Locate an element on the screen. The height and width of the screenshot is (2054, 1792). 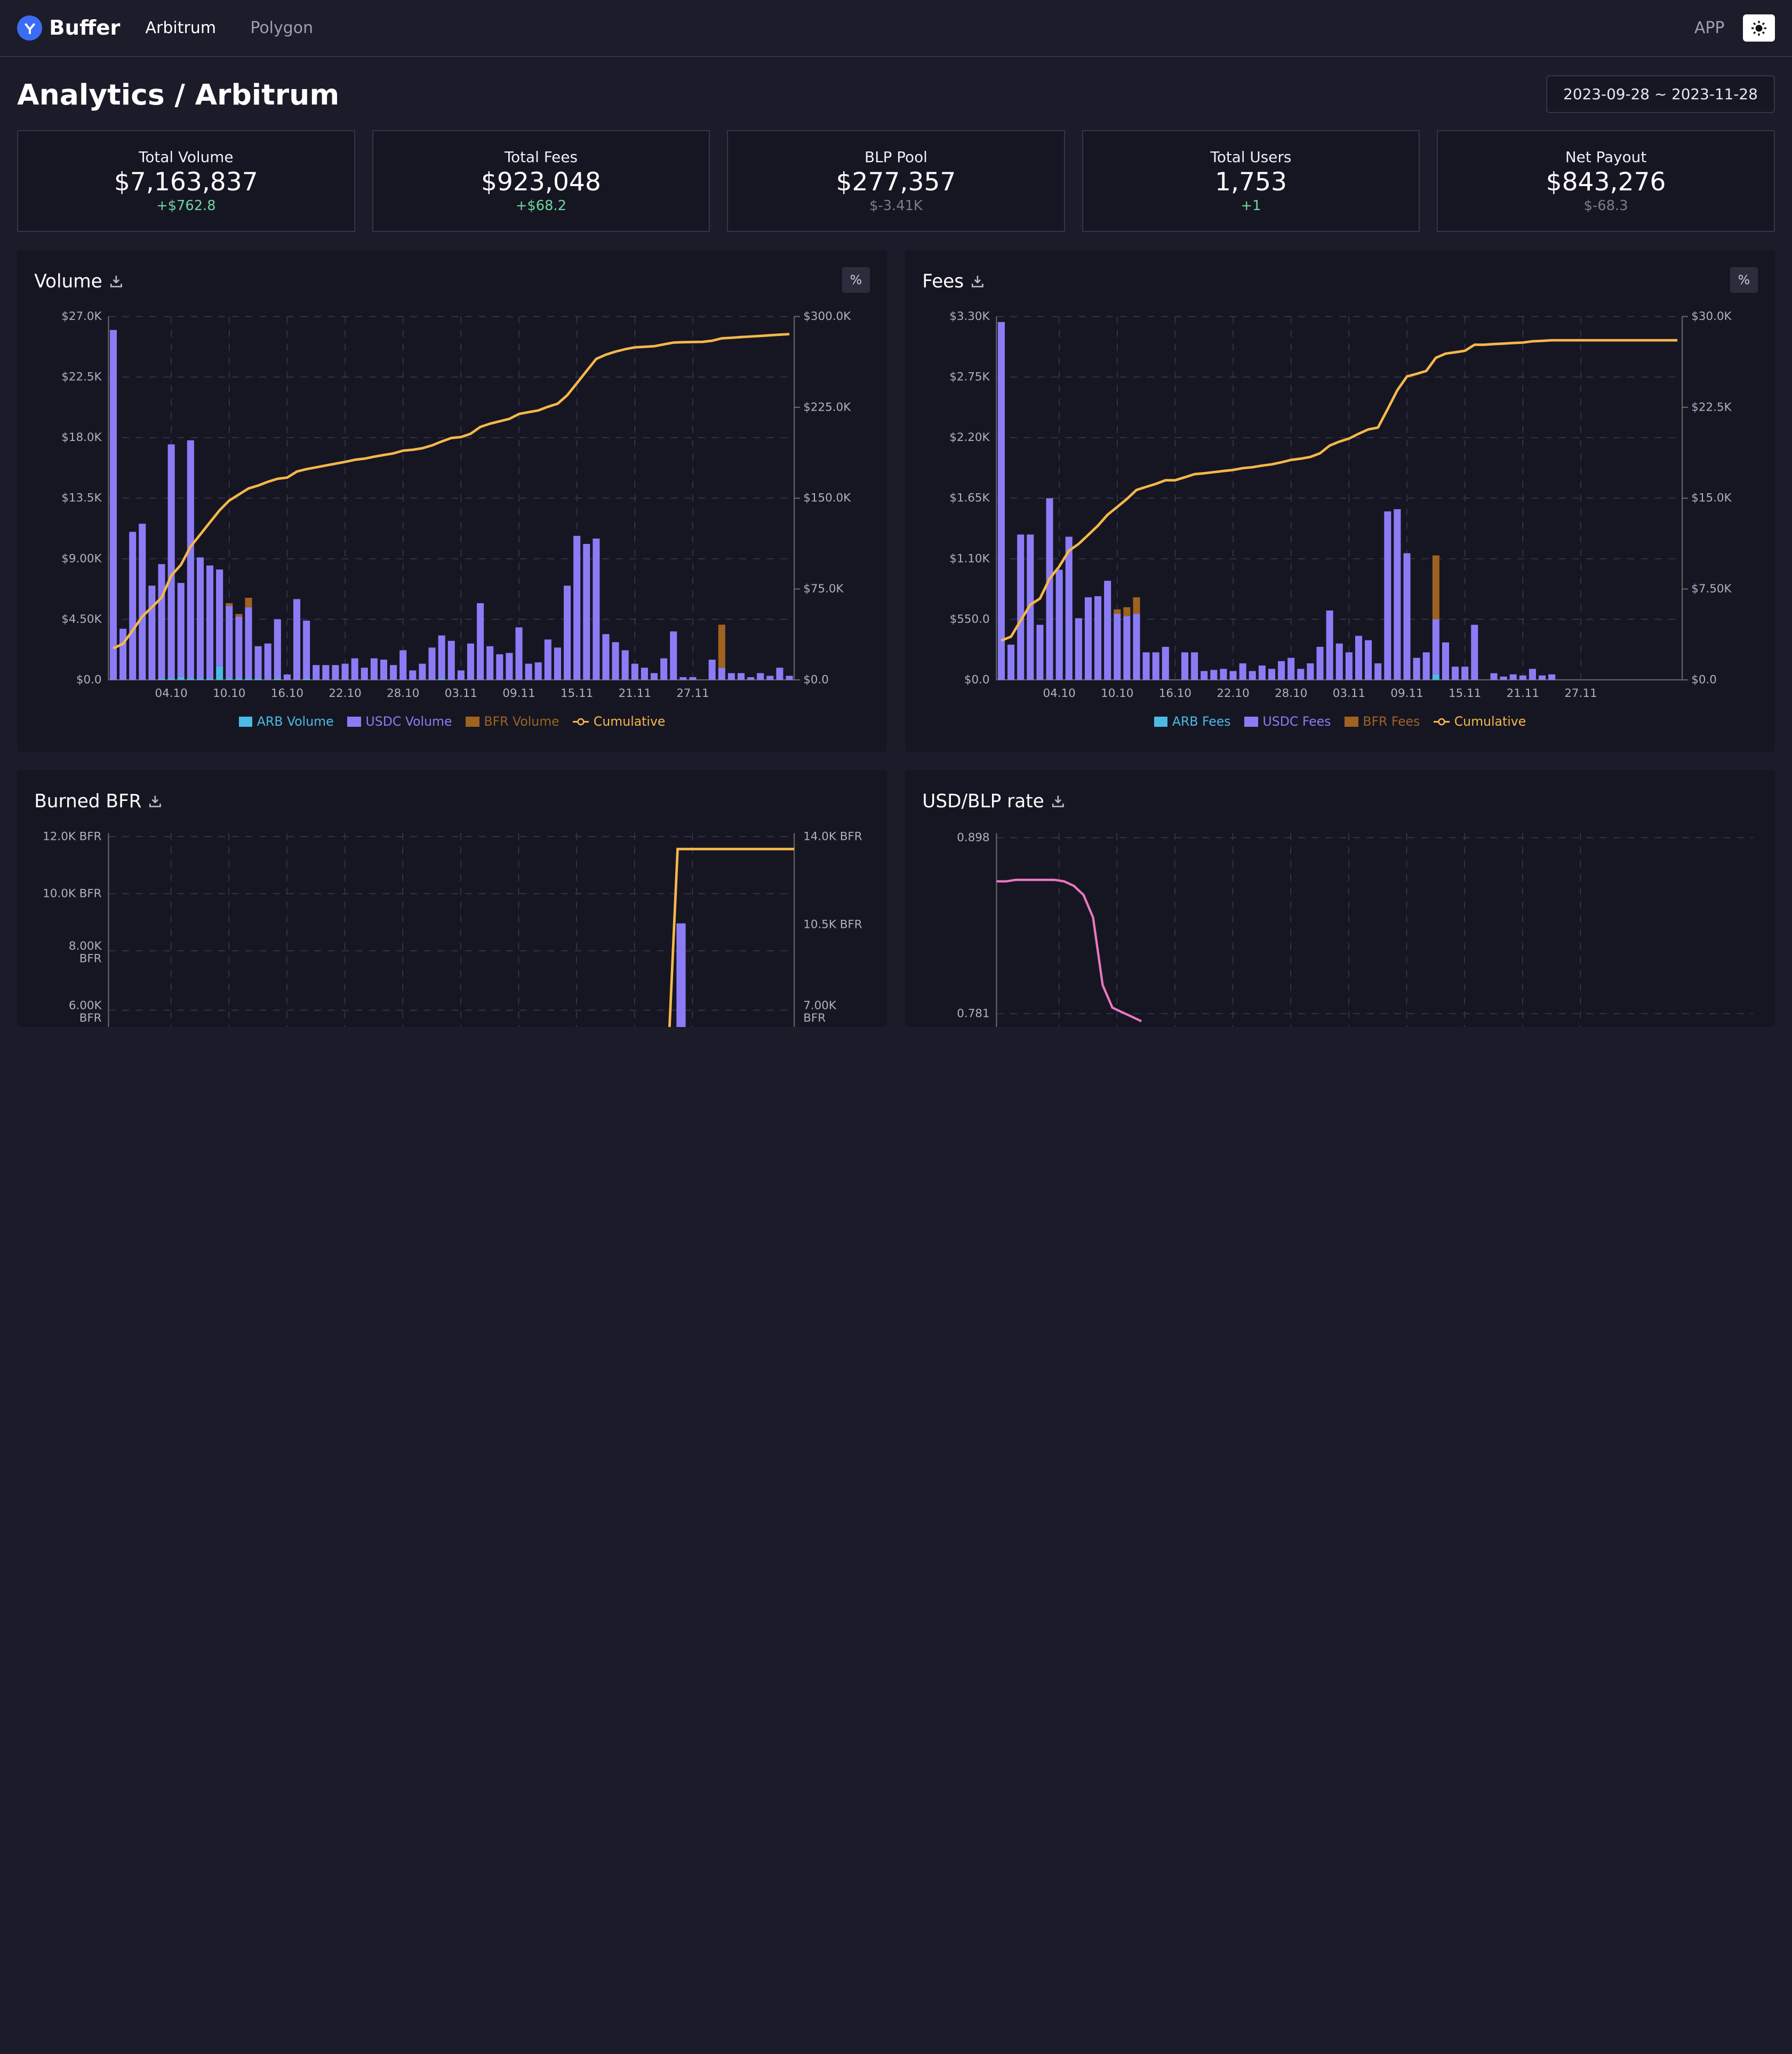
y-tick-label: $0.0 is located at coordinates (89, 680).